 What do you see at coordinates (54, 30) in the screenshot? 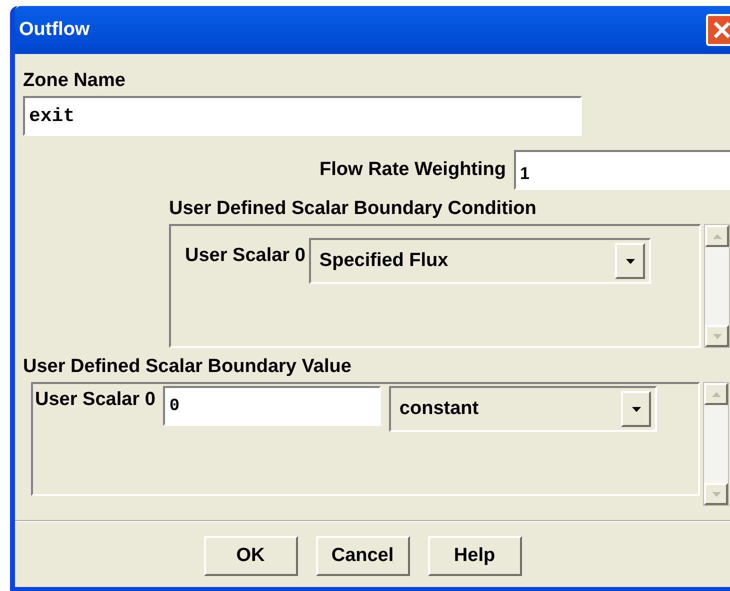
I see `window-title: Outflow` at bounding box center [54, 30].